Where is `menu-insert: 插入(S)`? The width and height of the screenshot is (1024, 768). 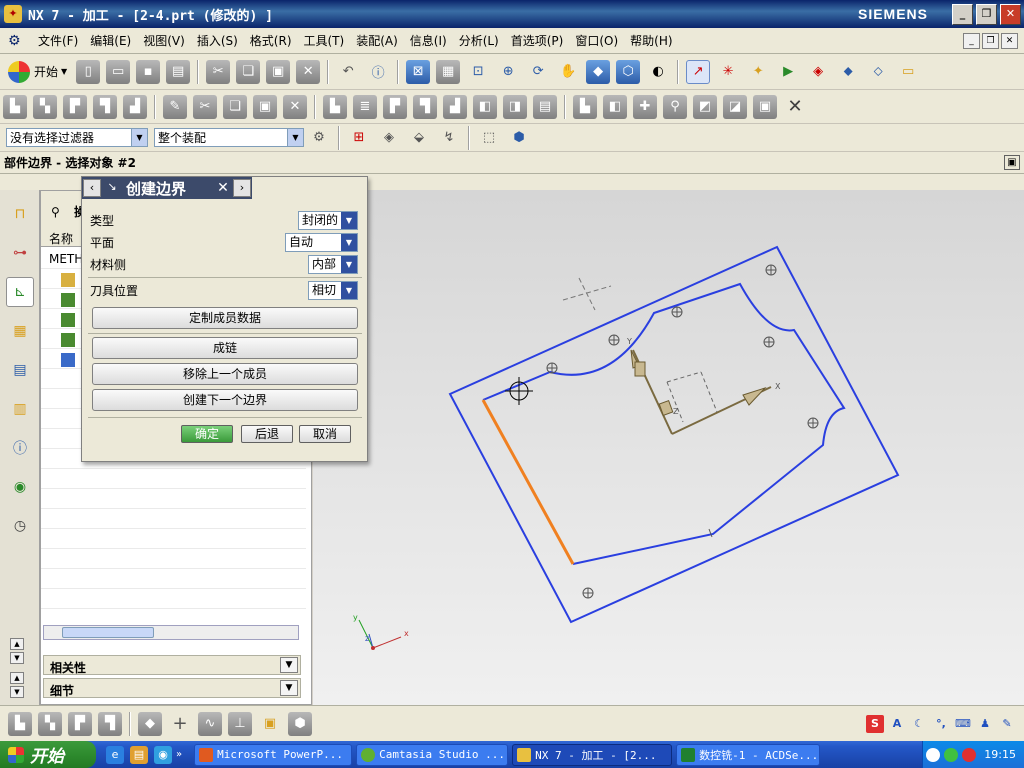
menu-insert: 插入(S) is located at coordinates (217, 40).